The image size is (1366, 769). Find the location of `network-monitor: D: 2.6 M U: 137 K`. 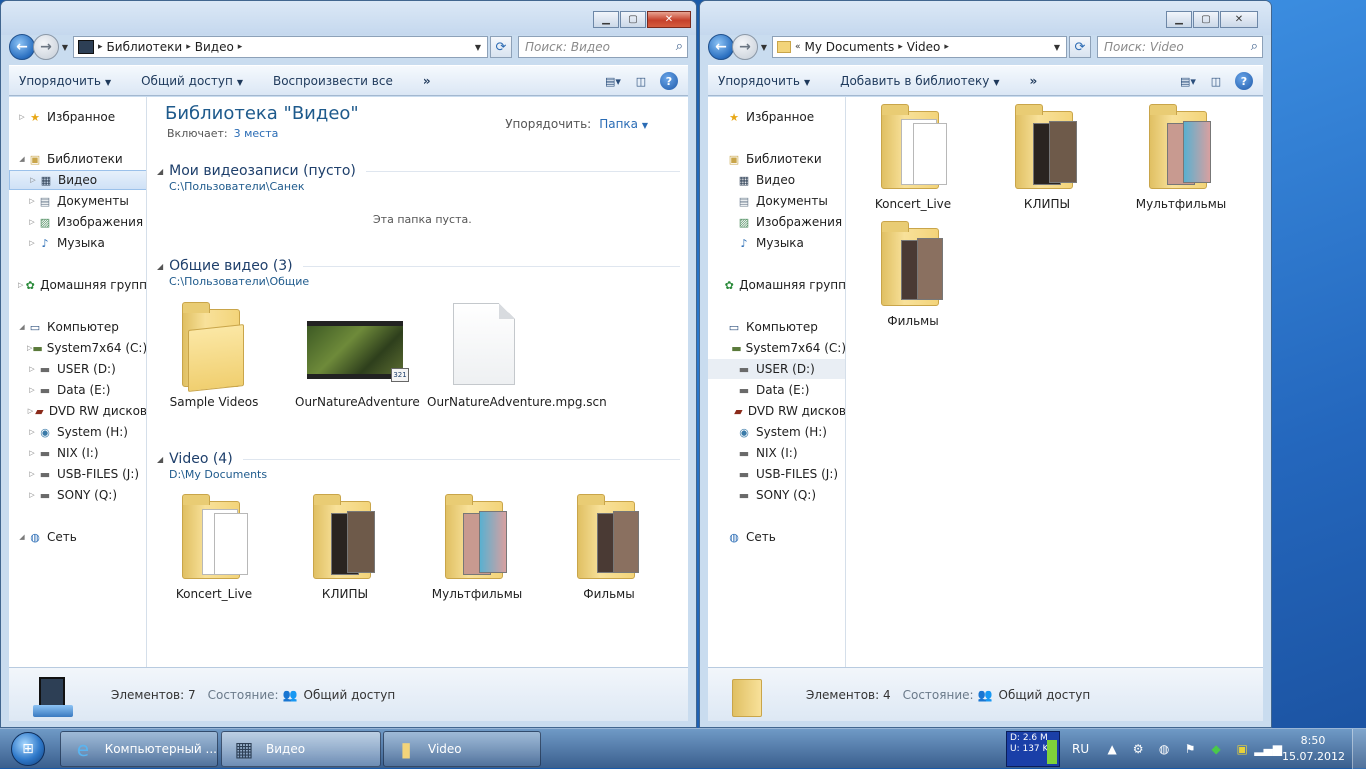

network-monitor: D: 2.6 M U: 137 K is located at coordinates (1033, 749).